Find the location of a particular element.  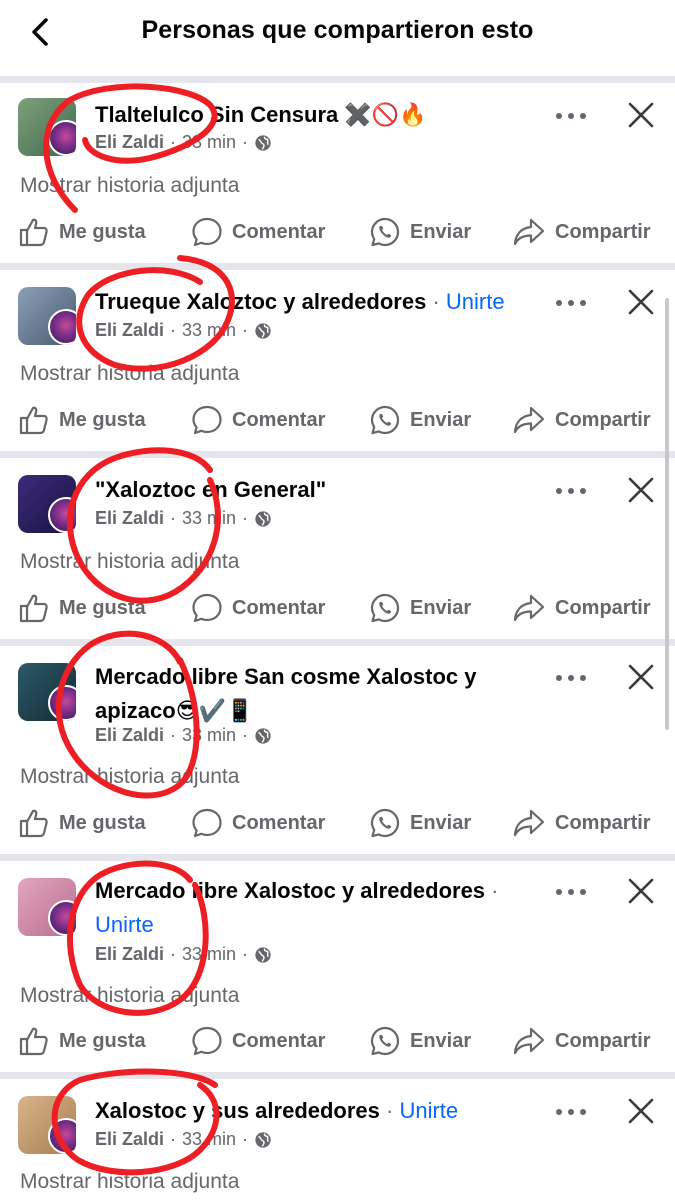

group-name: "Xaloztoc en General" is located at coordinates (320, 490).